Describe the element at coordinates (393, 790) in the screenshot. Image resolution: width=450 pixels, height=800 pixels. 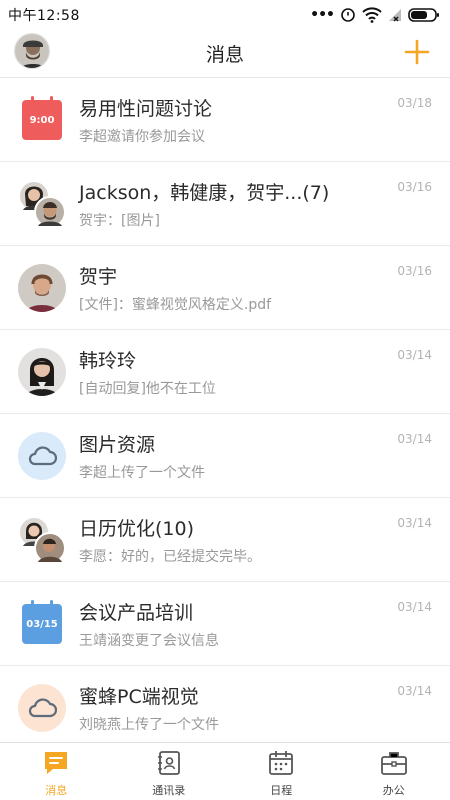
I see `tab-label: 办公` at that location.